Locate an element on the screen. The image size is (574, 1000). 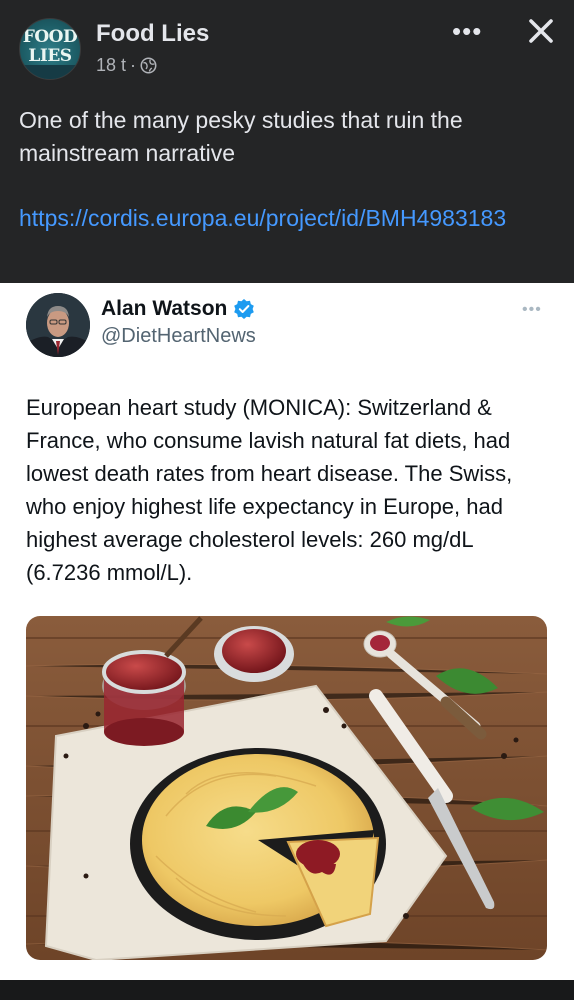
page-avatar: FOOD LIES is located at coordinates (50, 49).